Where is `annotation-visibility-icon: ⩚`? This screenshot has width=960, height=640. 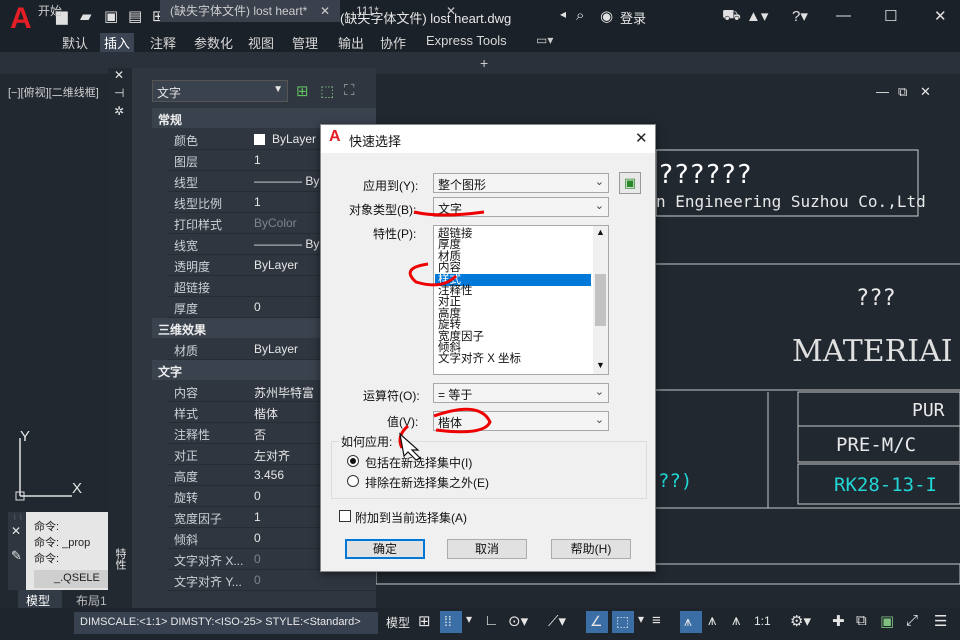
annotation-visibility-icon: ⩚ is located at coordinates (691, 622).